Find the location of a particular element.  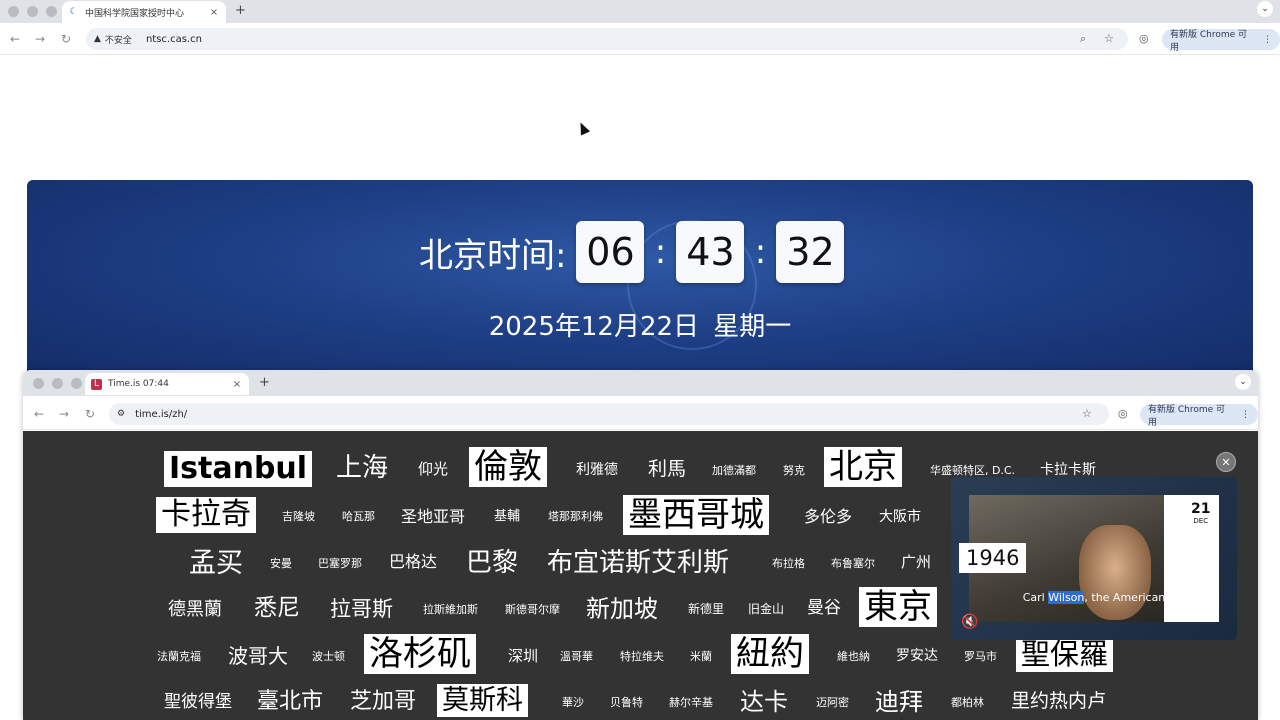

city-link: 卡拉卡斯 is located at coordinates (1068, 470).